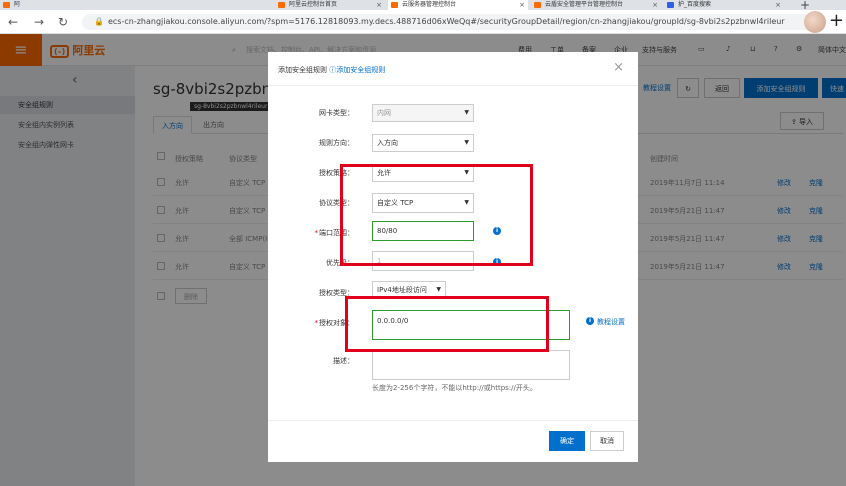  I want to click on nic-type-select: 内网 ▼, so click(423, 113).